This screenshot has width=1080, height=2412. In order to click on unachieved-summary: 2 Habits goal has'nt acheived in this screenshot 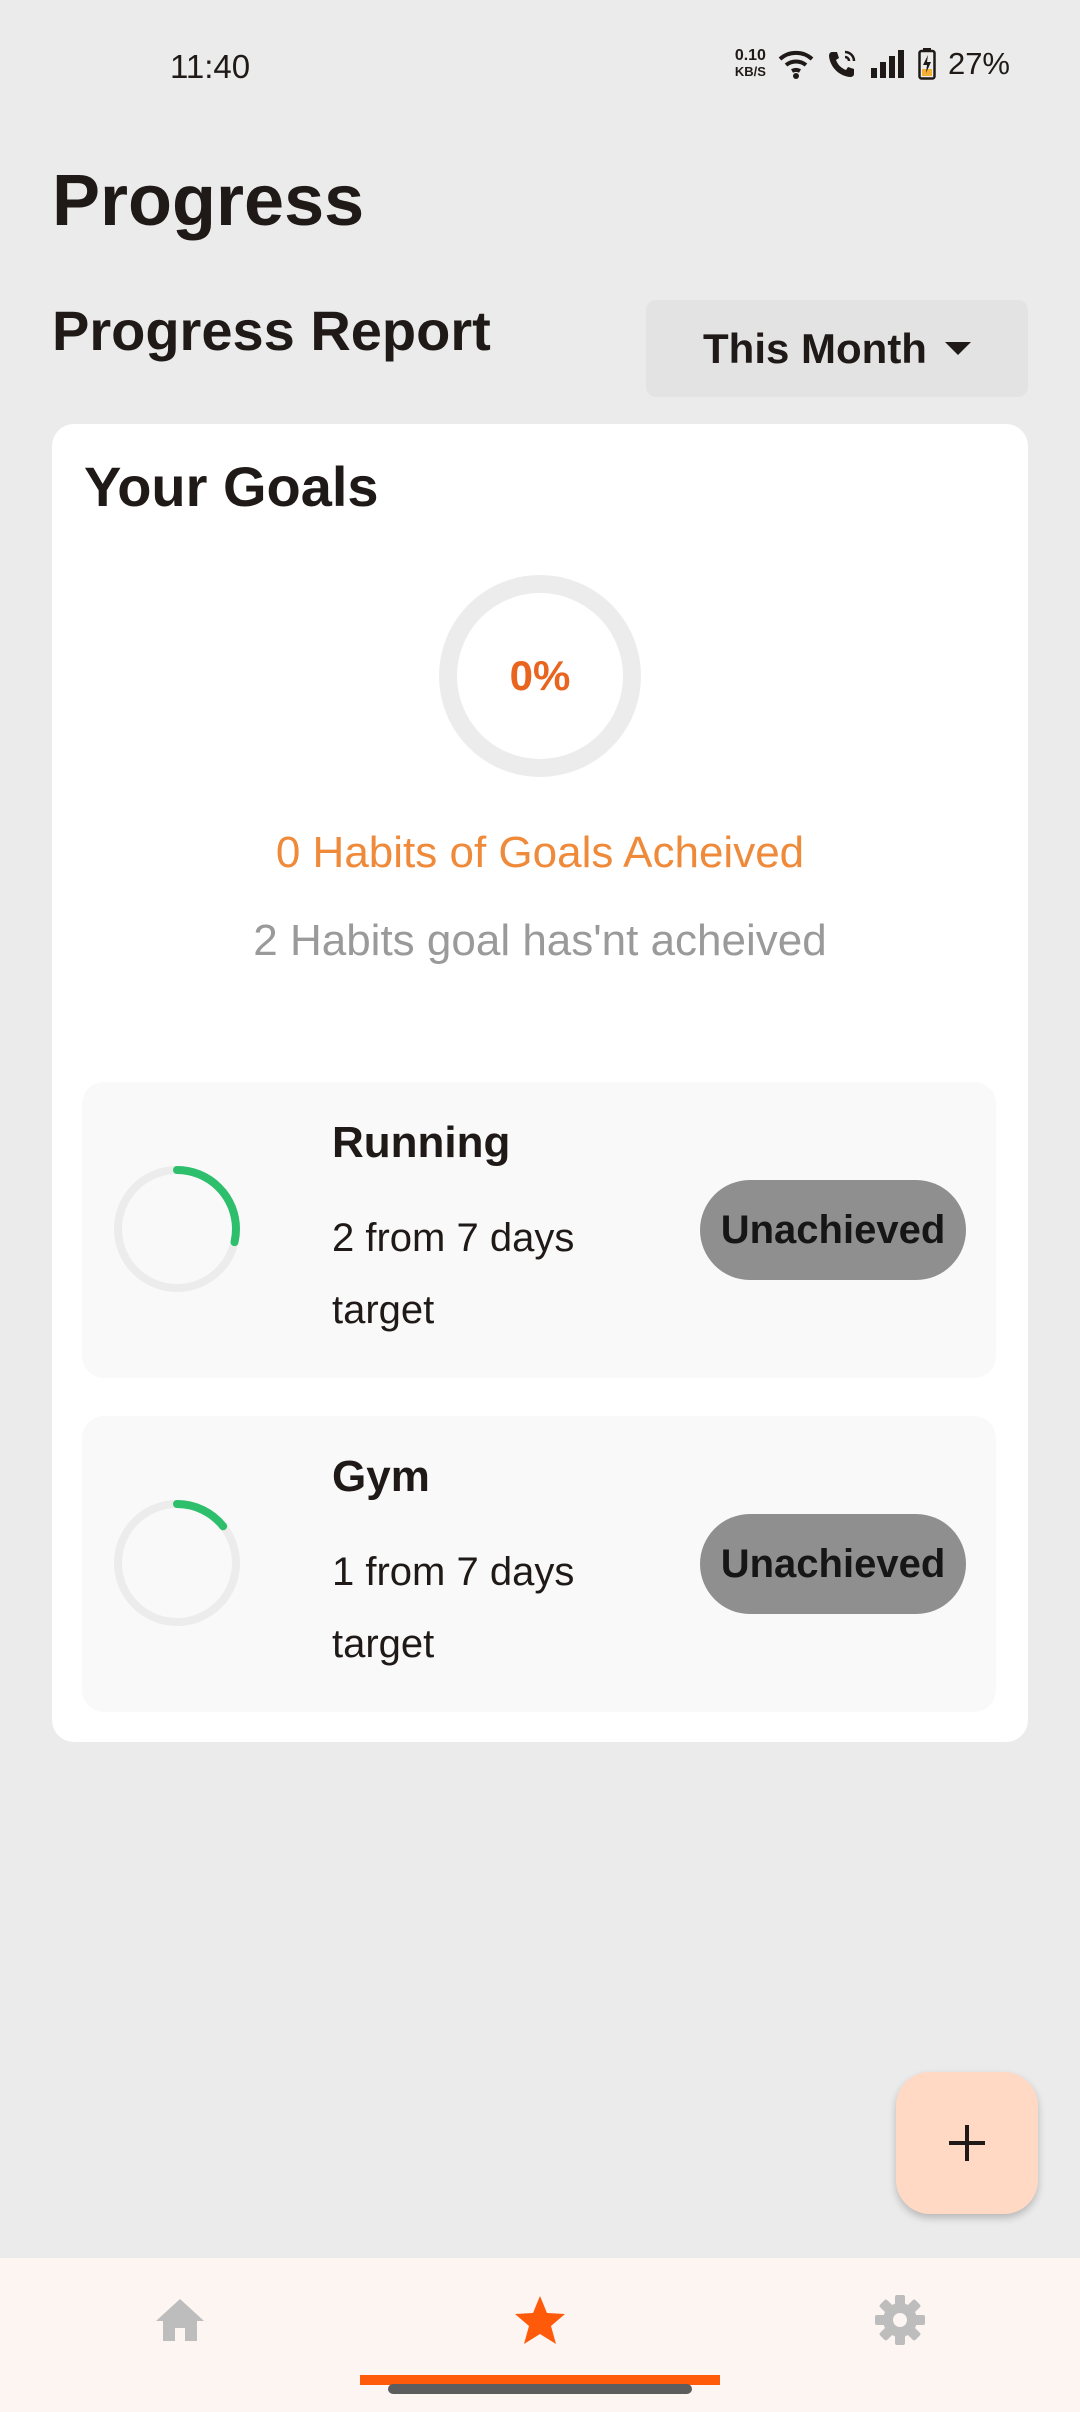, I will do `click(540, 940)`.